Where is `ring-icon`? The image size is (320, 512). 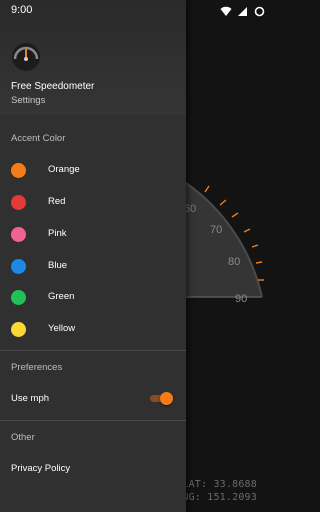 ring-icon is located at coordinates (259, 10).